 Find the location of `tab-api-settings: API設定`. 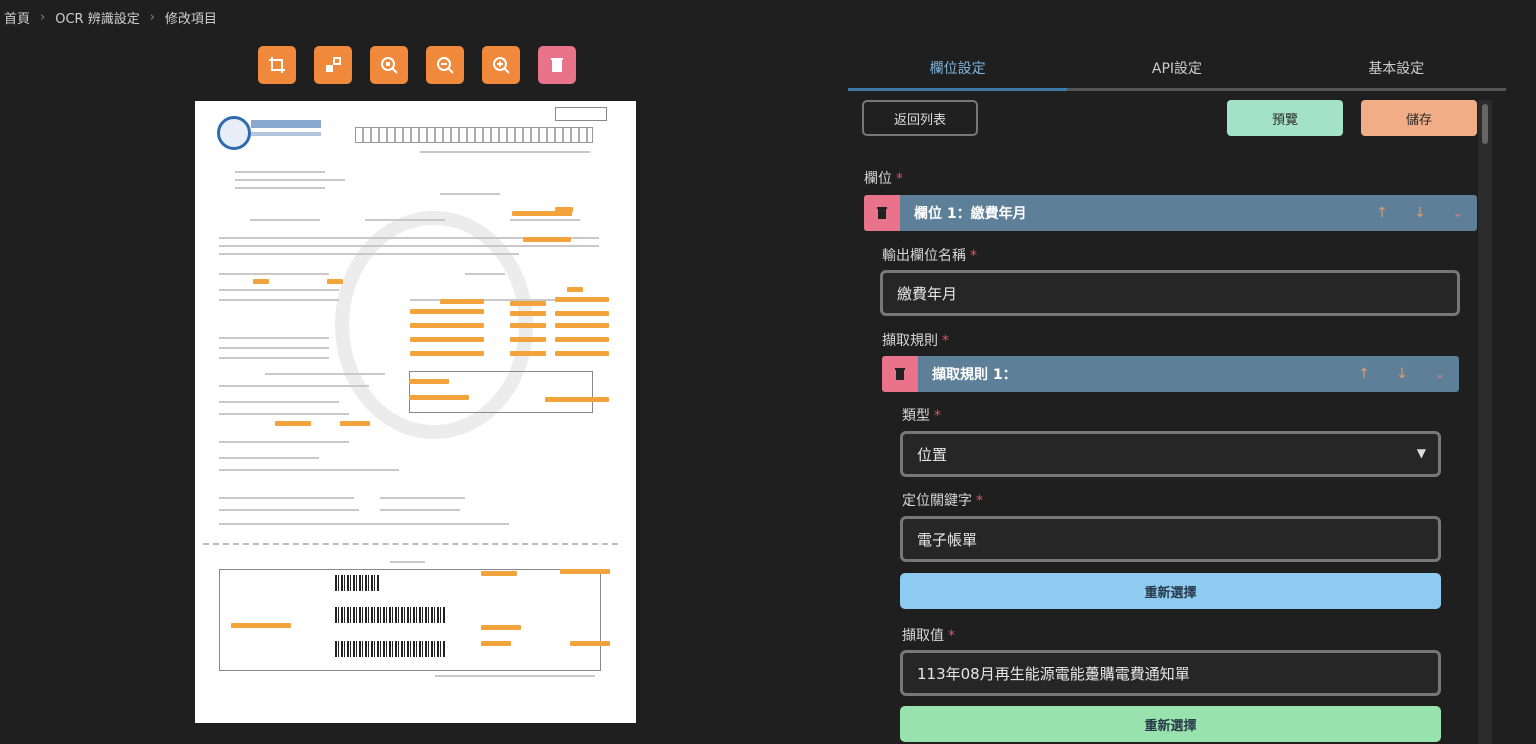

tab-api-settings: API設定 is located at coordinates (1176, 70).